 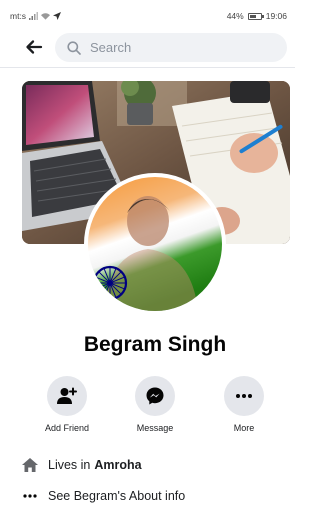 What do you see at coordinates (18, 16) in the screenshot?
I see `carrier-label: mt:s` at bounding box center [18, 16].